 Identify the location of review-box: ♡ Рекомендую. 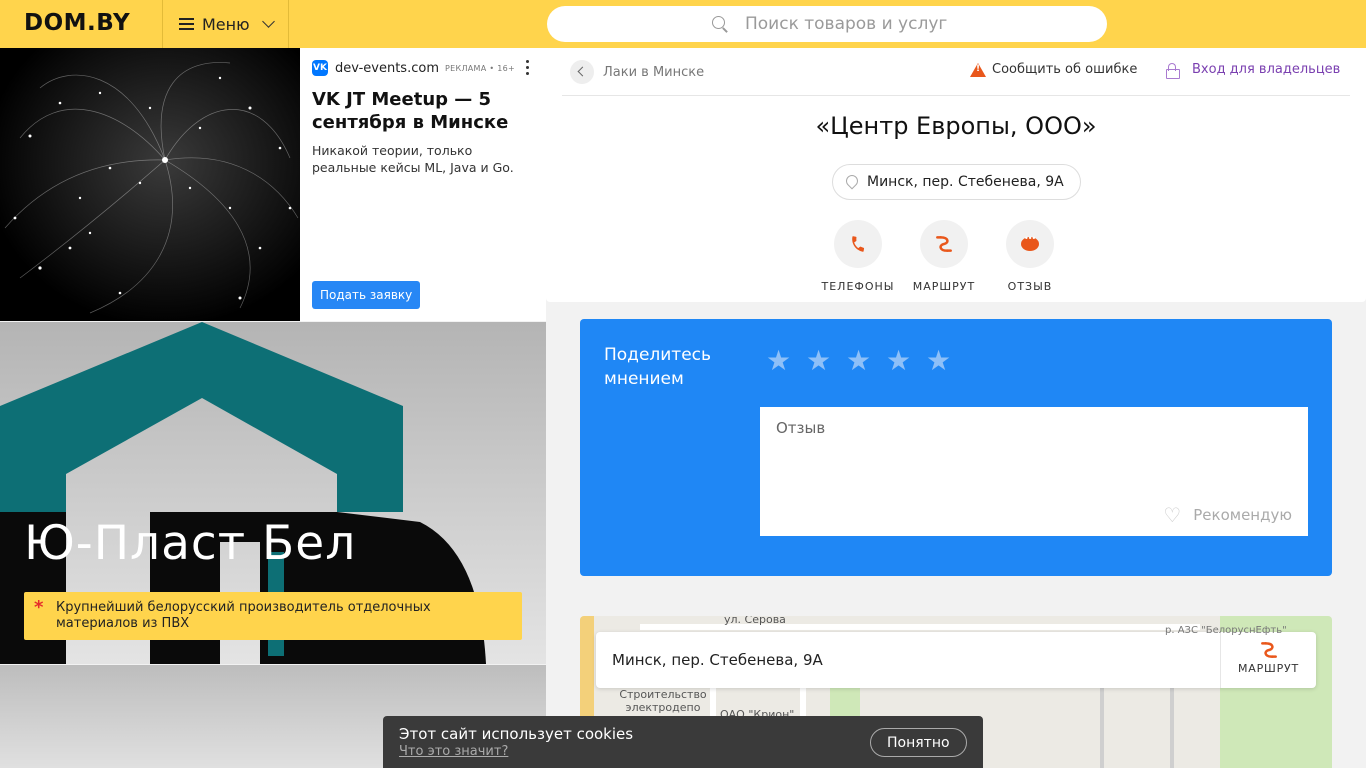
(1034, 471).